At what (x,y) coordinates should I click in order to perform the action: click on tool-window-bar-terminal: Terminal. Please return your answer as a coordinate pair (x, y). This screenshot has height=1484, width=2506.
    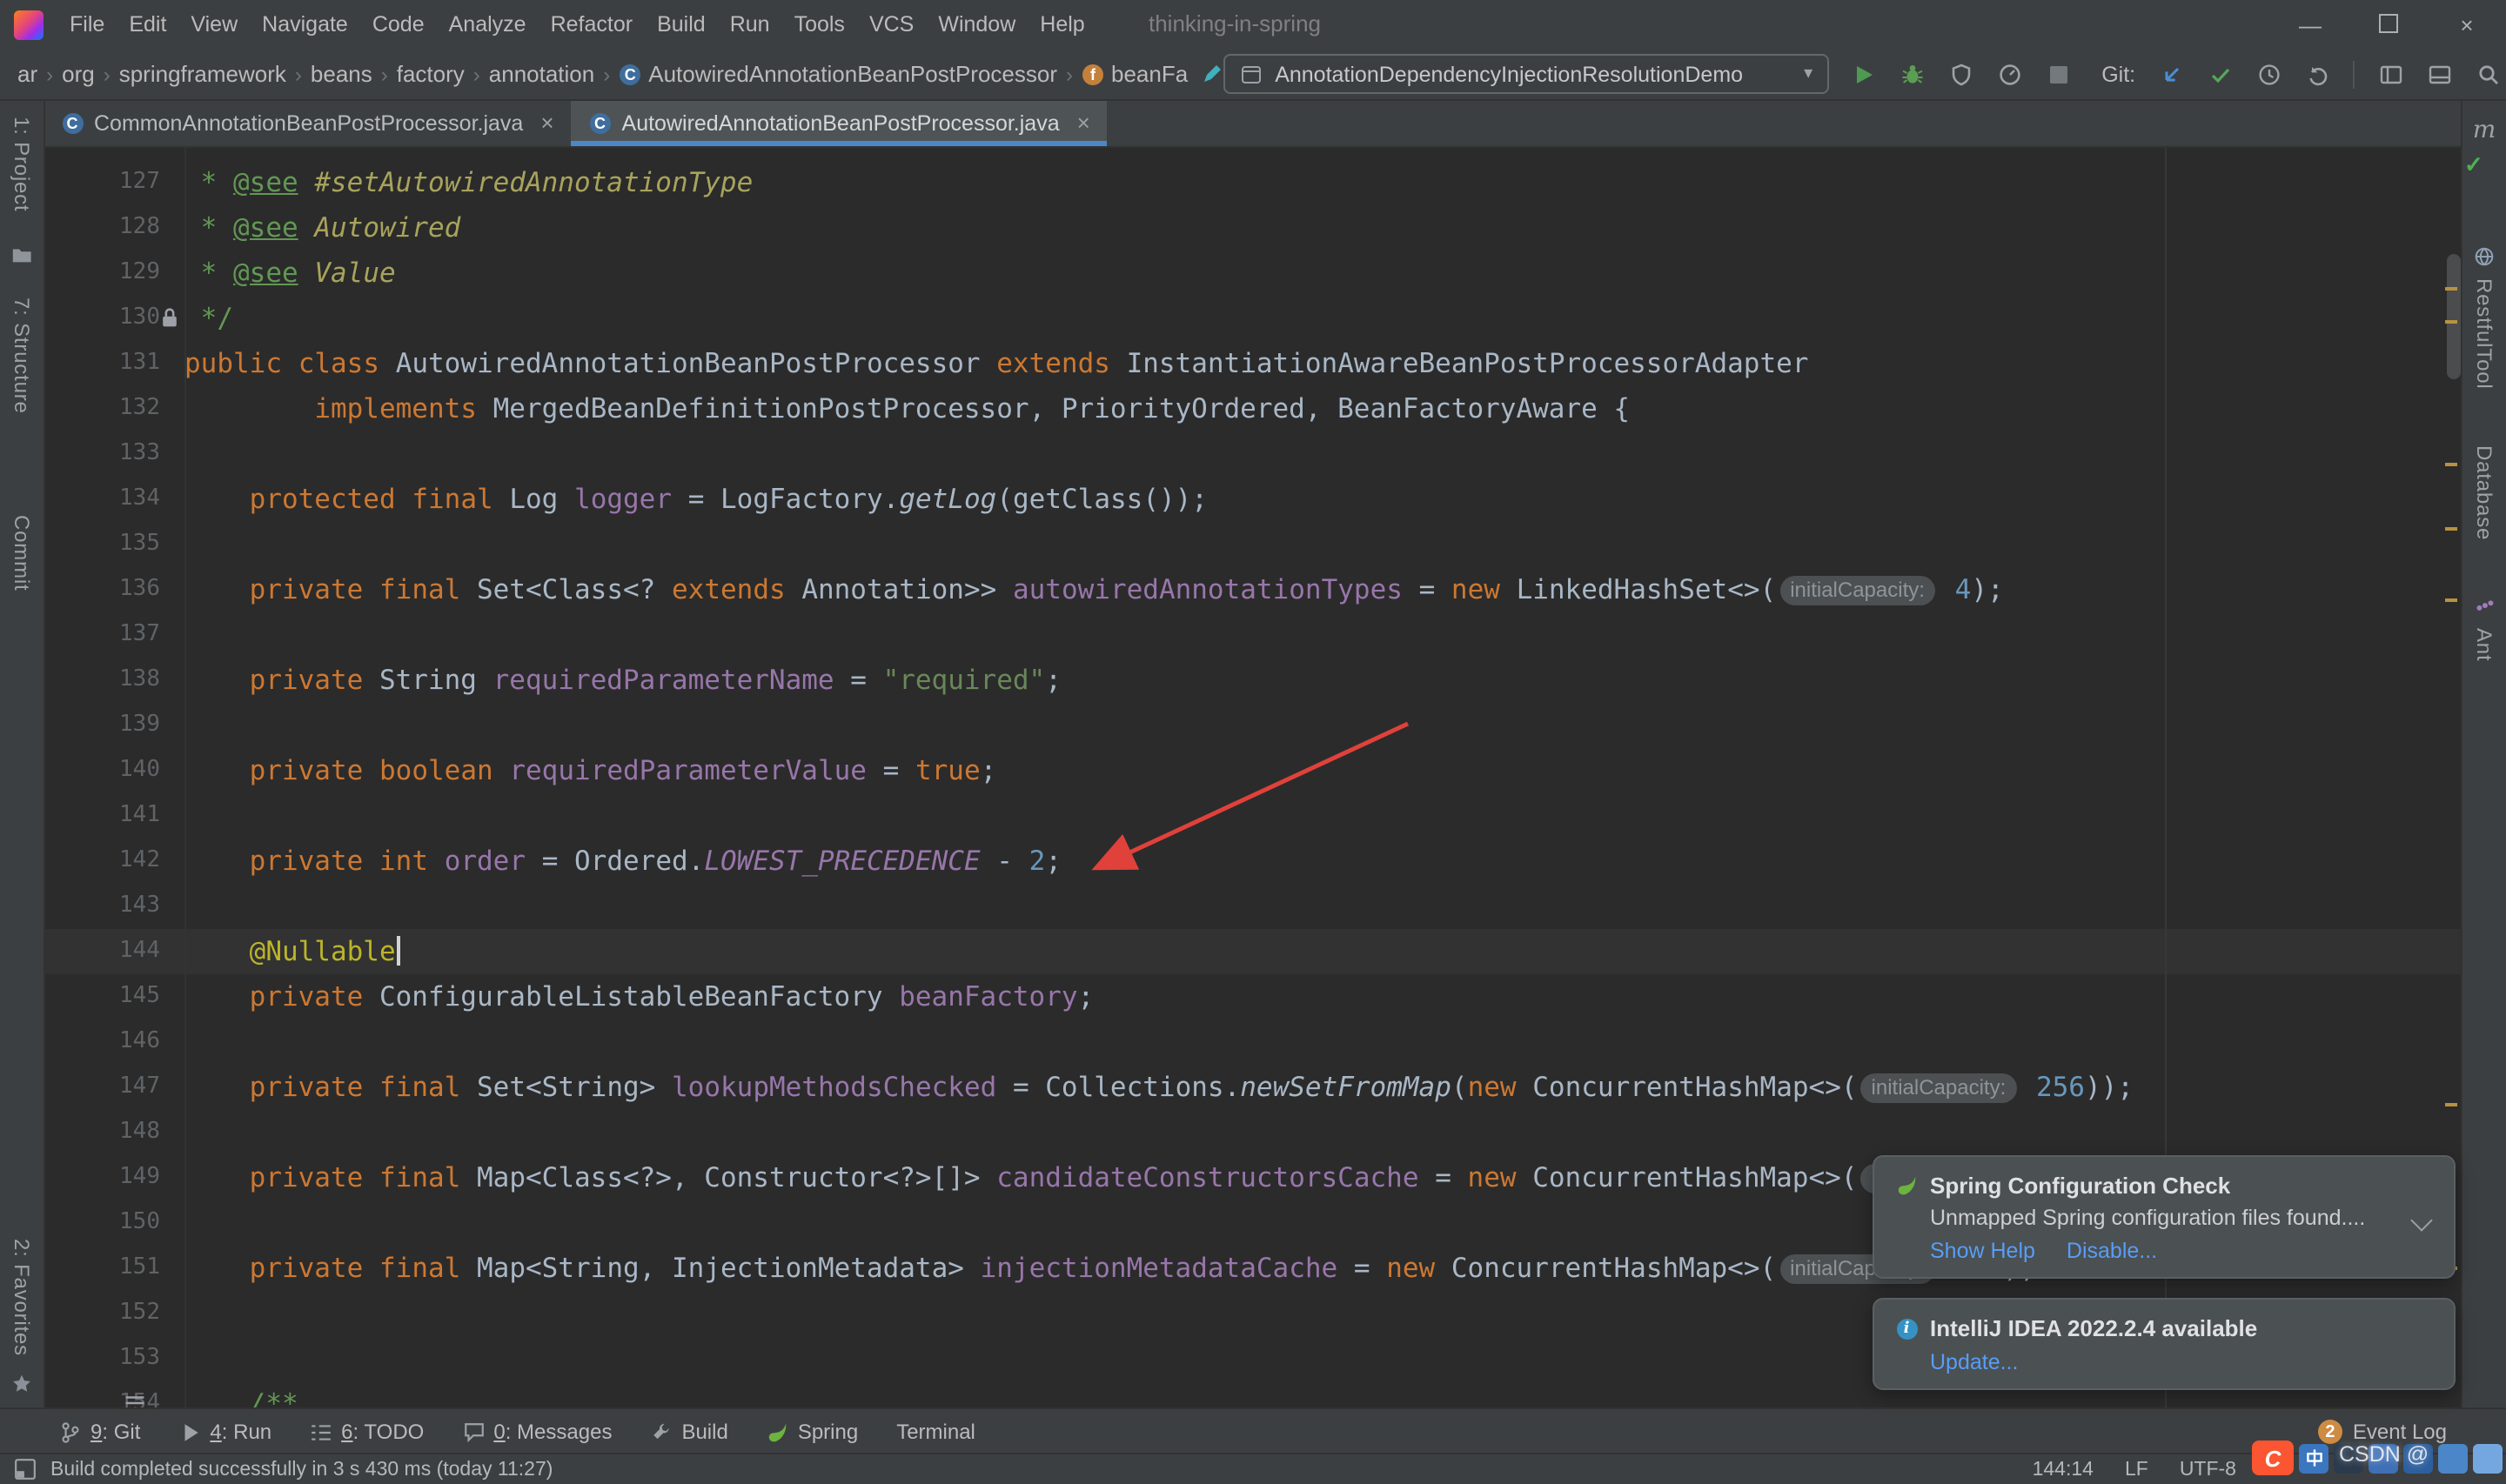
    Looking at the image, I should click on (935, 1432).